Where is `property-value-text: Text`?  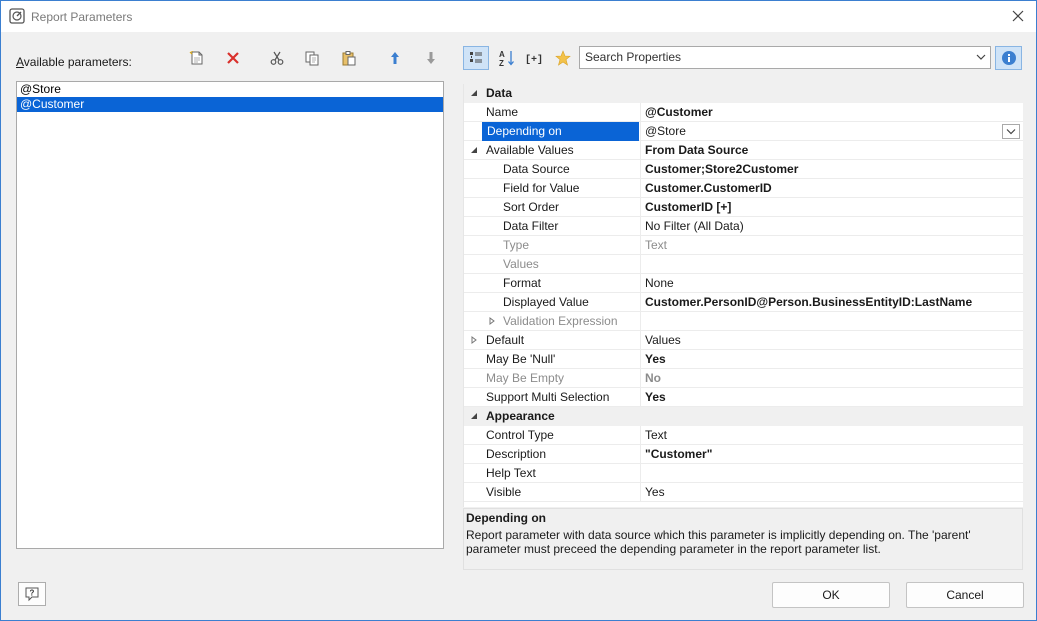 property-value-text: Text is located at coordinates (656, 435).